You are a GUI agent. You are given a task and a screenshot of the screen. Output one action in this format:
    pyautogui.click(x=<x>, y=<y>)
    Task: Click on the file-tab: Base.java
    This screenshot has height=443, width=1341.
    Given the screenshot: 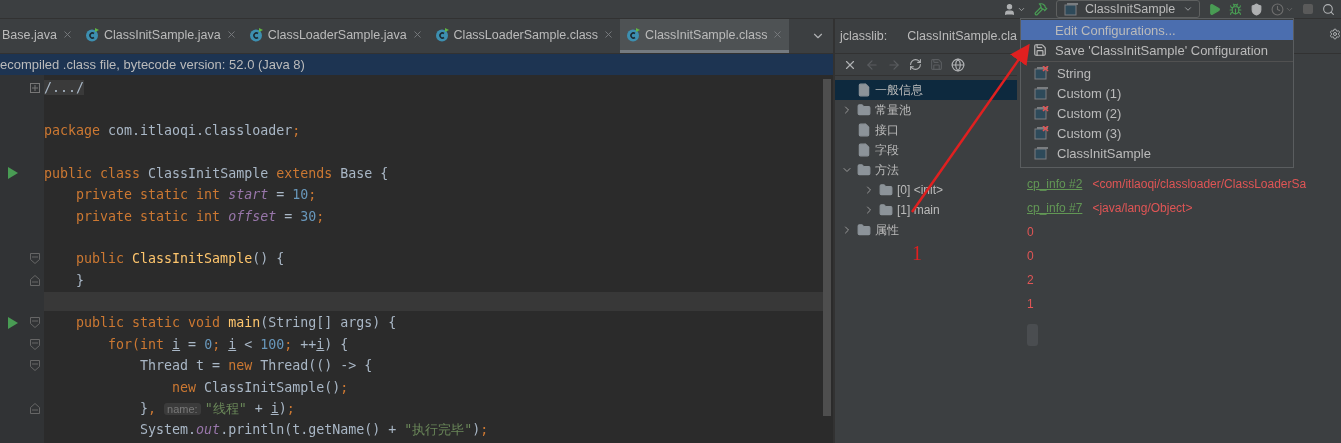 What is the action you would take?
    pyautogui.click(x=39, y=36)
    